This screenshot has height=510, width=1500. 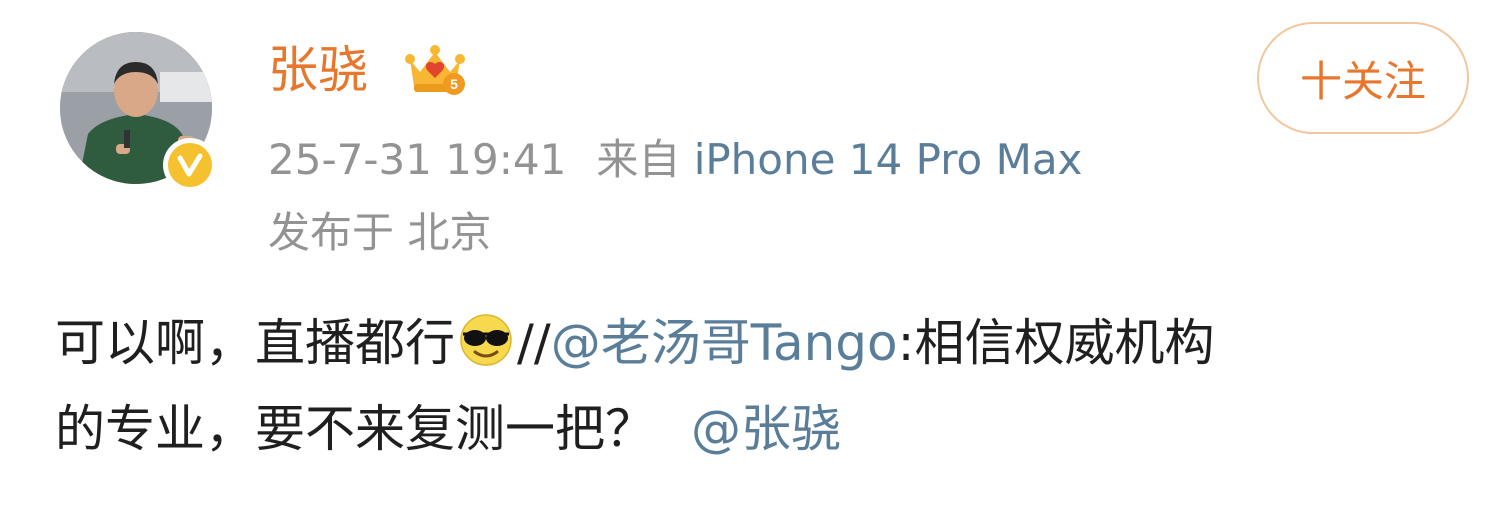 What do you see at coordinates (318, 70) in the screenshot?
I see `username: 张骁` at bounding box center [318, 70].